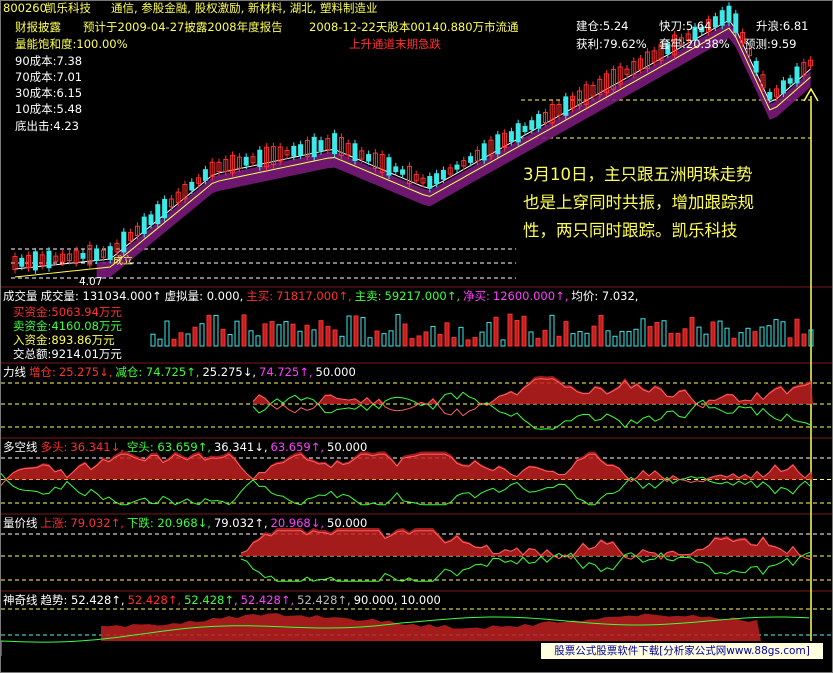 The width and height of the screenshot is (833, 673). Describe the element at coordinates (25, 8) in the screenshot. I see `stock-code: 800260` at that location.